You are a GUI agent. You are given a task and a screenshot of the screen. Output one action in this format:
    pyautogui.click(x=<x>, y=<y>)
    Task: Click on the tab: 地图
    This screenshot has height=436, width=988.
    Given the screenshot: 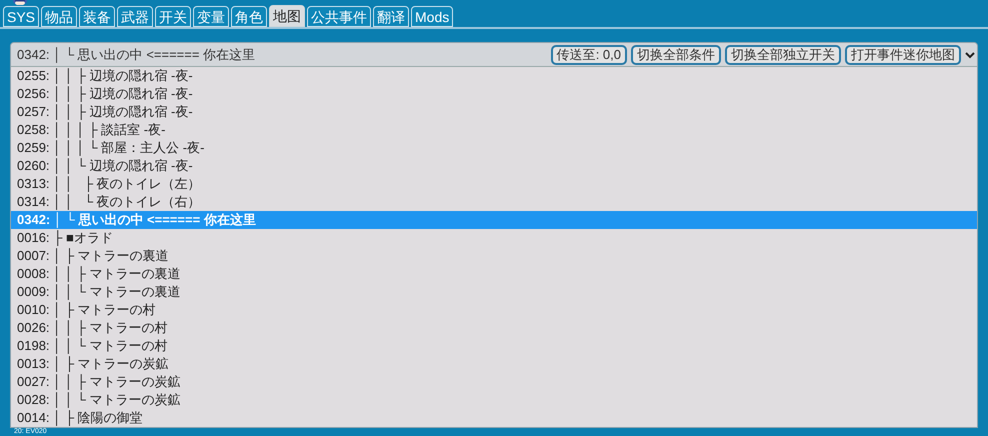 What is the action you would take?
    pyautogui.click(x=287, y=16)
    